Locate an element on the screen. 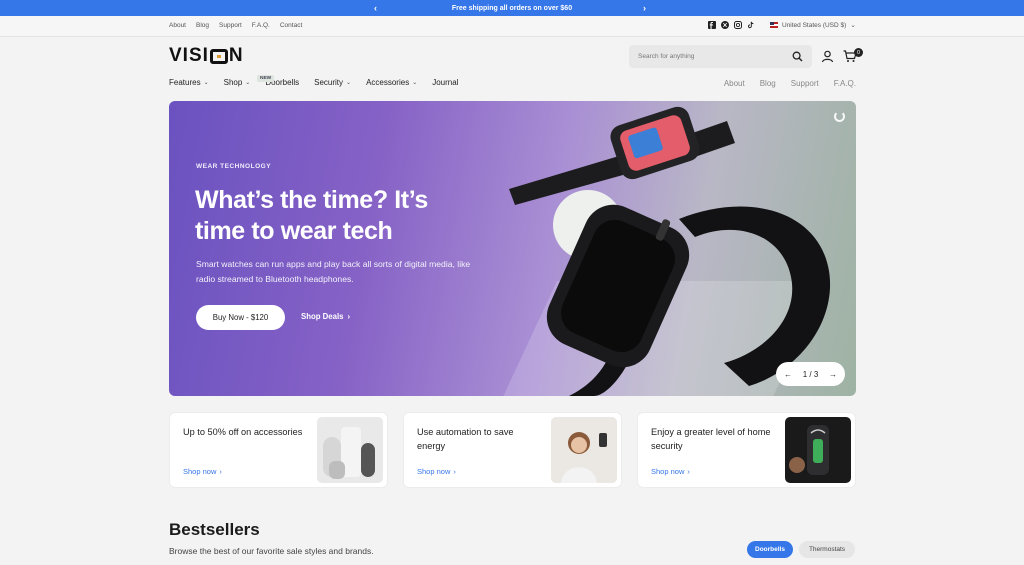 The image size is (1024, 565). announcement-bar: ‹ Free shipping all orders on over $60 › is located at coordinates (512, 8).